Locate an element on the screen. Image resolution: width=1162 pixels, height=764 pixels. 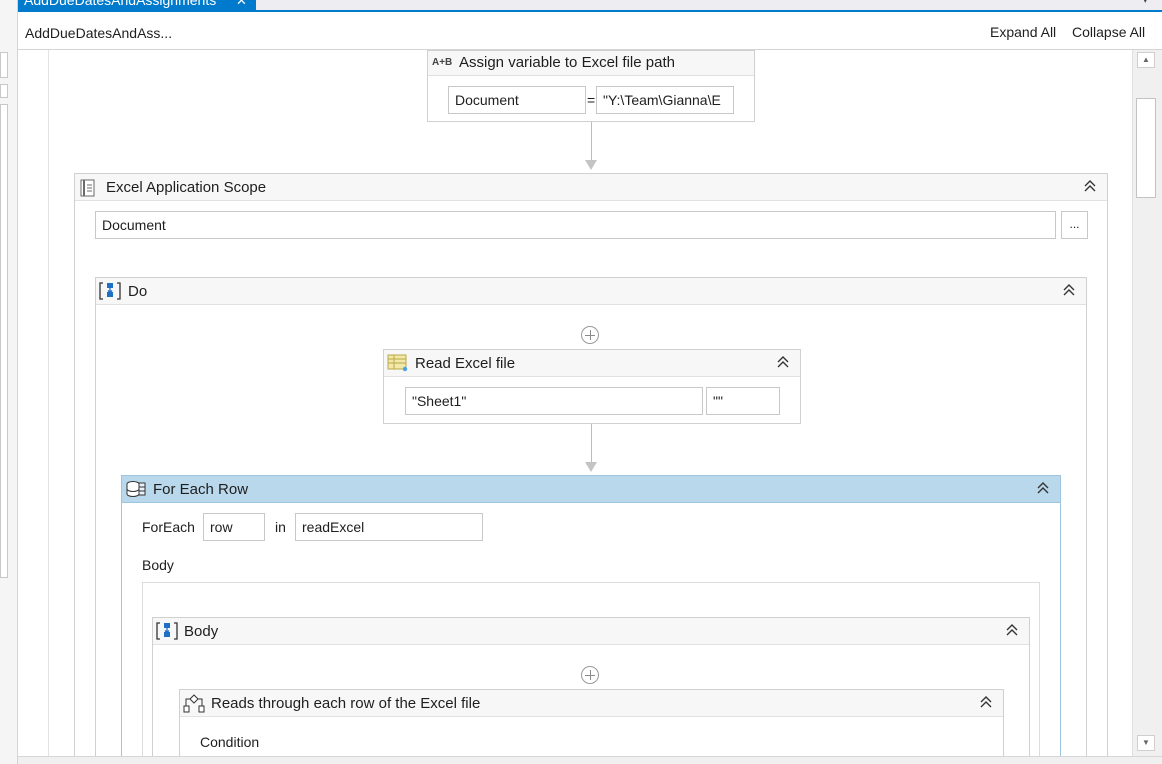
body-title: Body is located at coordinates (201, 631).